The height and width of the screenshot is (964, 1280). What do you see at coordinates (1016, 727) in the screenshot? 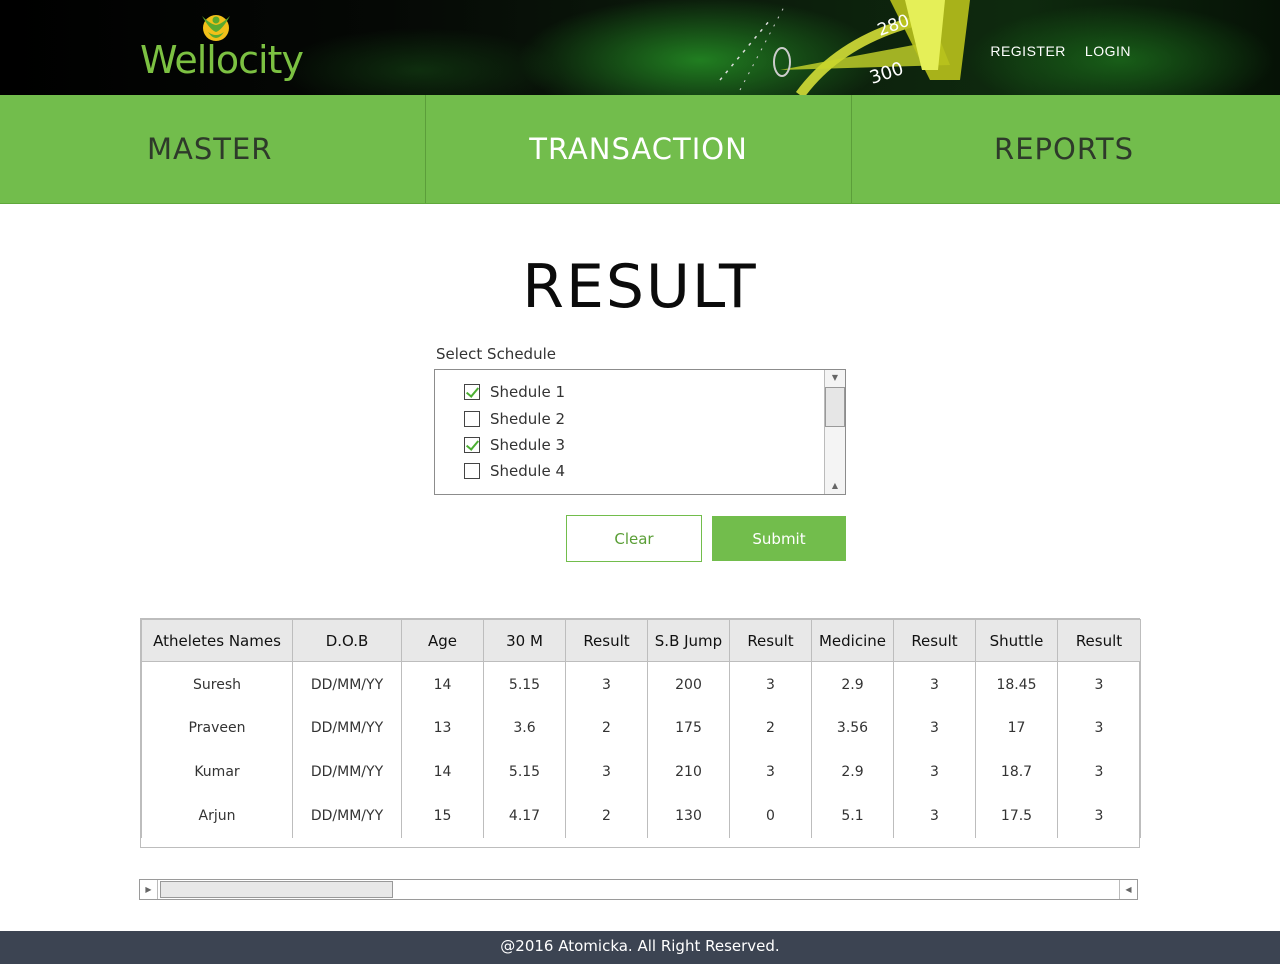
I see `table-cell: 17` at bounding box center [1016, 727].